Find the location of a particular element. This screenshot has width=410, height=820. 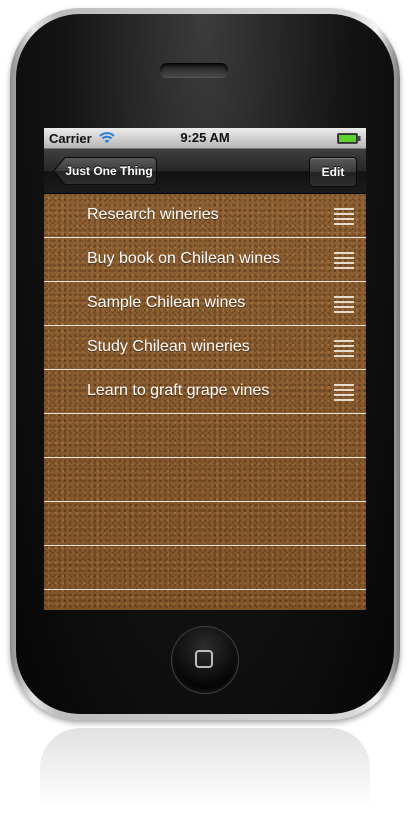

home-button is located at coordinates (205, 660).